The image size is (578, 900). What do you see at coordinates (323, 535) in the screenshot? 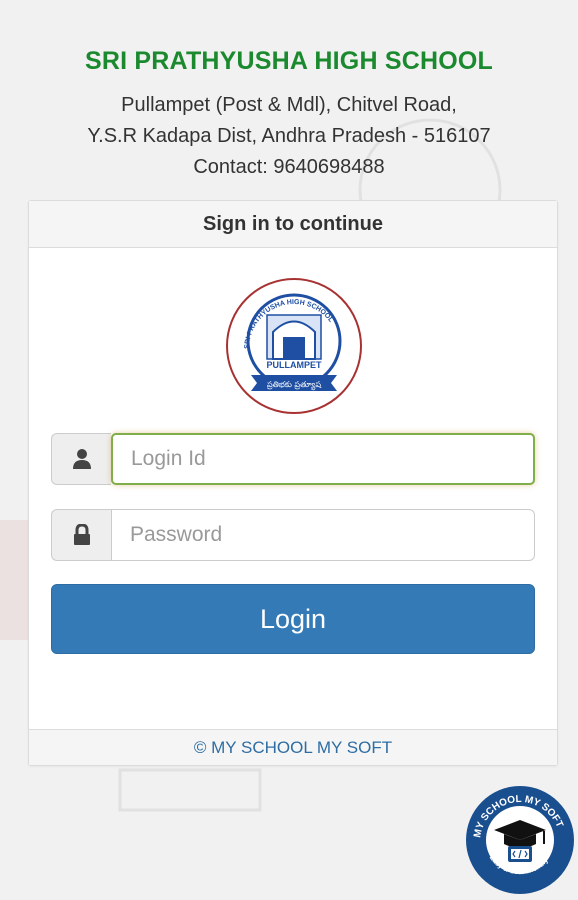
I see `password-input` at bounding box center [323, 535].